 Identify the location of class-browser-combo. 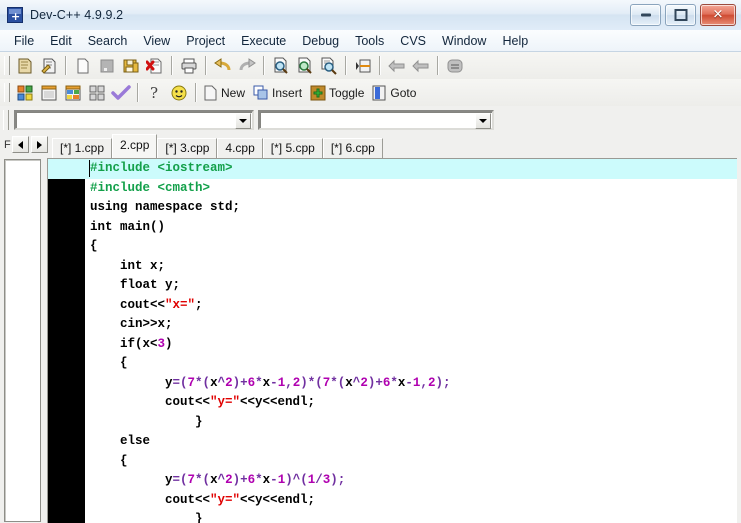
(134, 120).